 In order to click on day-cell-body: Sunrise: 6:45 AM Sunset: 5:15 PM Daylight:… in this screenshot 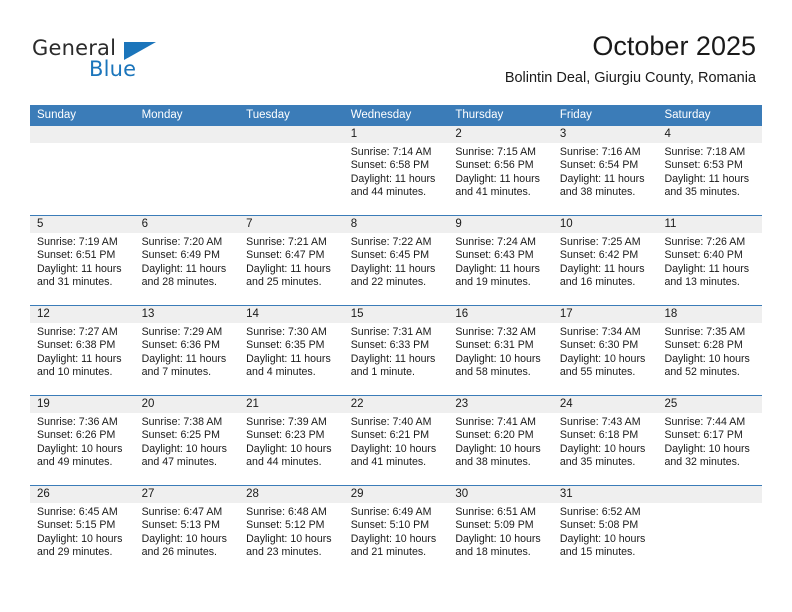, I will do `click(82, 531)`.